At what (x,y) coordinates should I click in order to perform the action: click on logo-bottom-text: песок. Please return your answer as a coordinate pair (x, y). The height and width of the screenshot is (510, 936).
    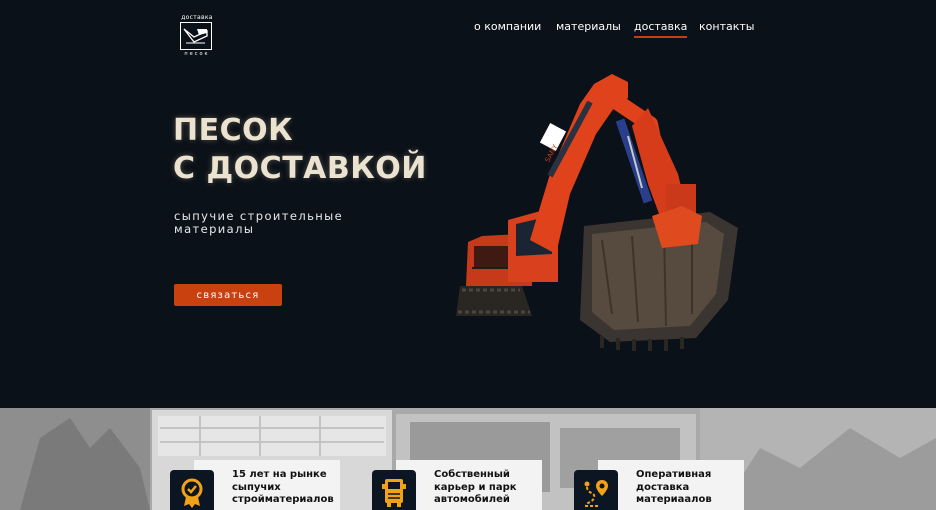
    Looking at the image, I should click on (197, 54).